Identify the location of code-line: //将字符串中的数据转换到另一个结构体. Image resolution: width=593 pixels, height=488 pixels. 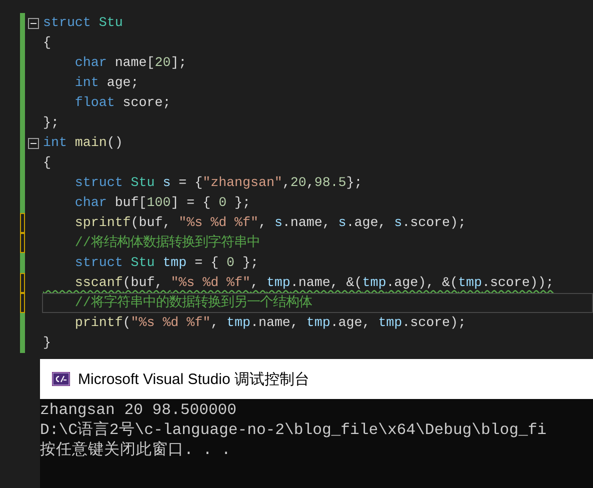
(193, 303).